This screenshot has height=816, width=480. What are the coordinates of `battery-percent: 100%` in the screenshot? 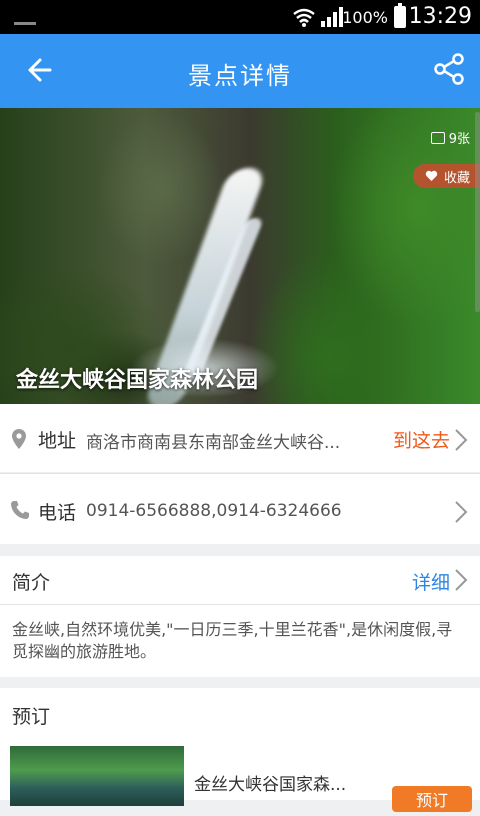 It's located at (365, 17).